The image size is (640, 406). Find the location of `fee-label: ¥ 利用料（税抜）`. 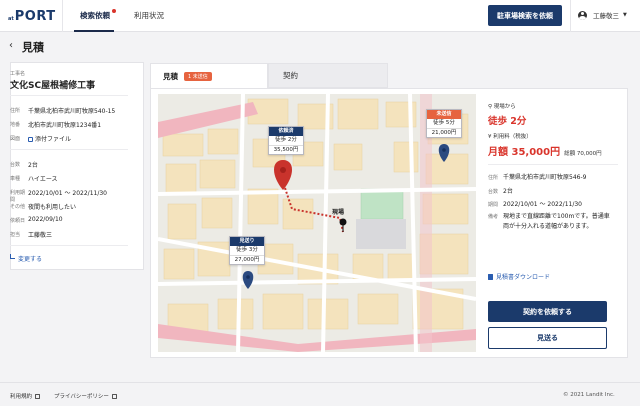

fee-label: ¥ 利用料（税抜） is located at coordinates (510, 137).